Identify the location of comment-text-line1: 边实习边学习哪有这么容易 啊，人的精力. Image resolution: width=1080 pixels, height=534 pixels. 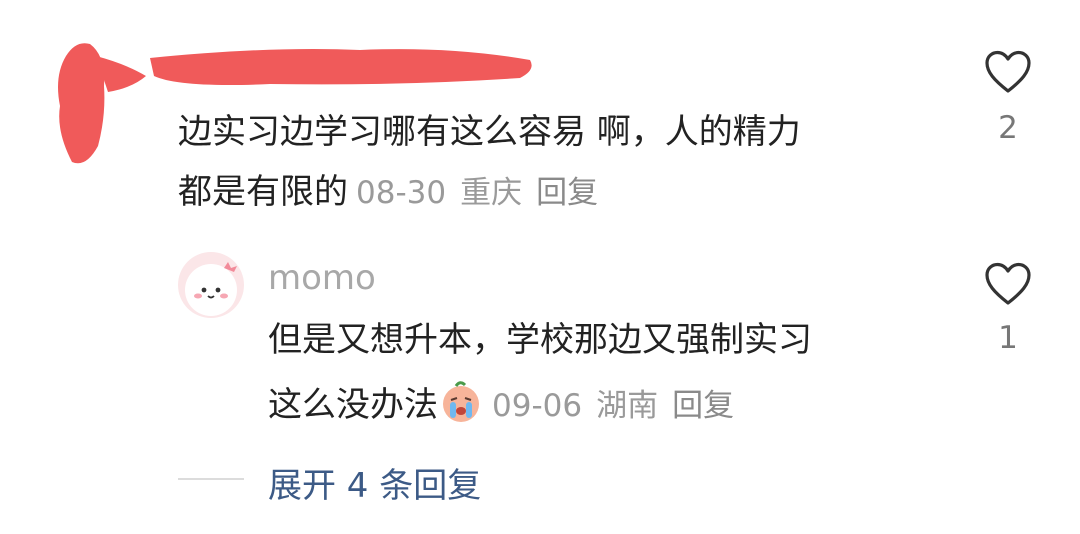
(489, 132).